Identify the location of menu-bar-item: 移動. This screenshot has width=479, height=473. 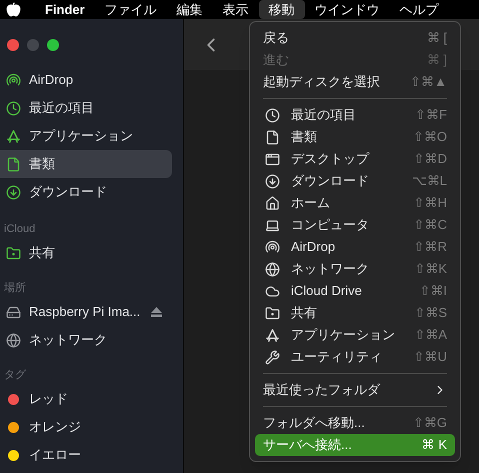
(281, 9).